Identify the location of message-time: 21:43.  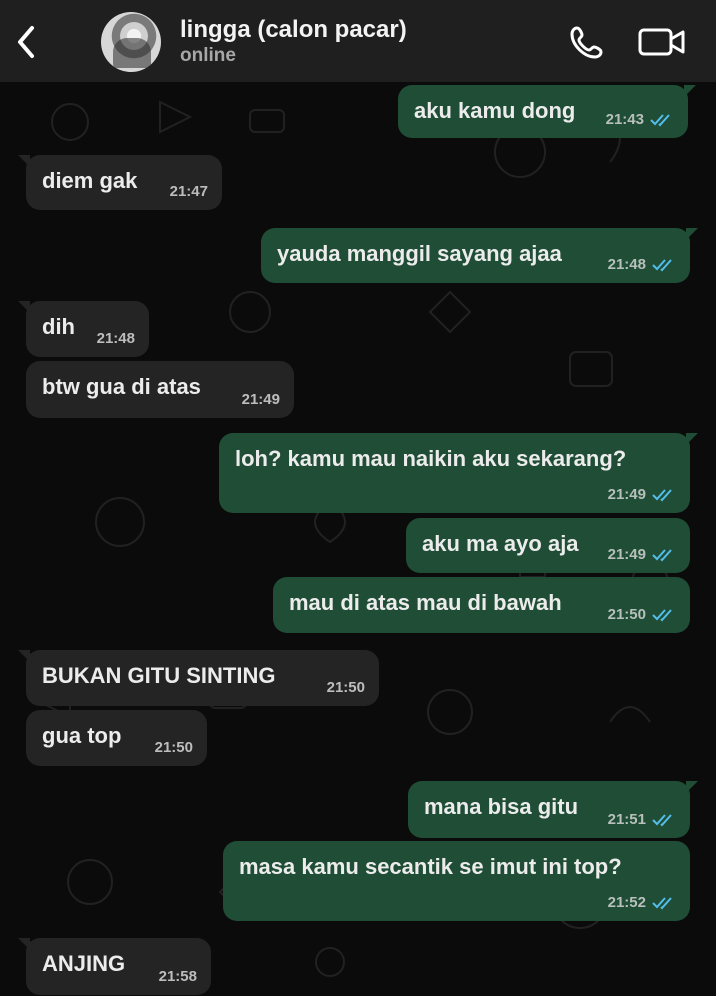
(624, 119).